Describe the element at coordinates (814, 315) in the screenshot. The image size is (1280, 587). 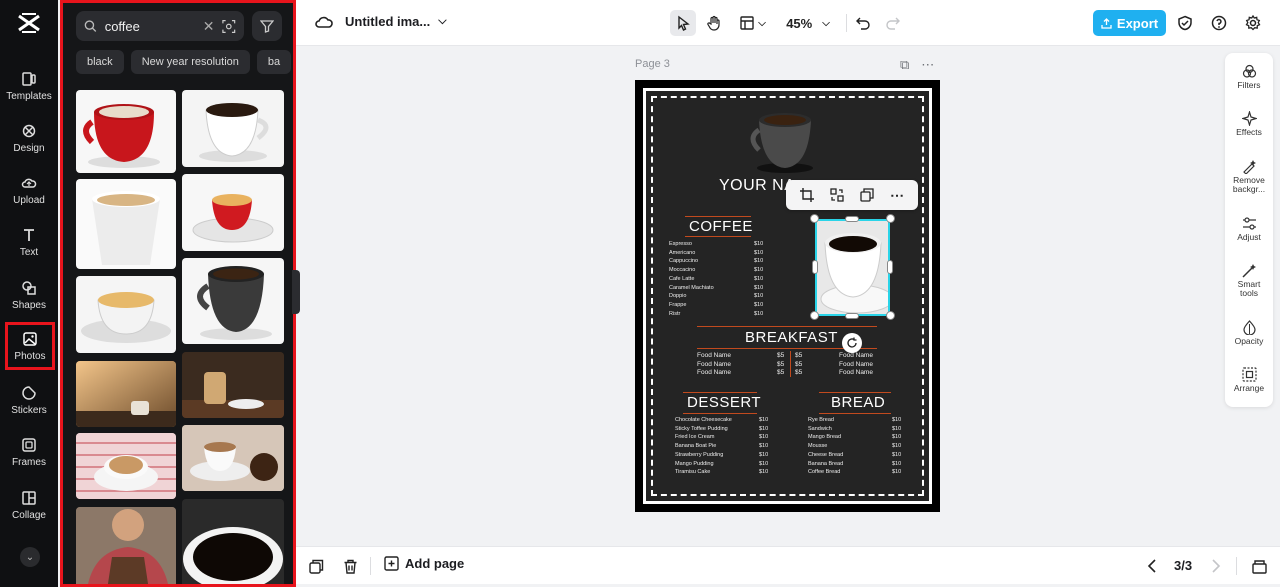
I see `resize-handle-bl` at that location.